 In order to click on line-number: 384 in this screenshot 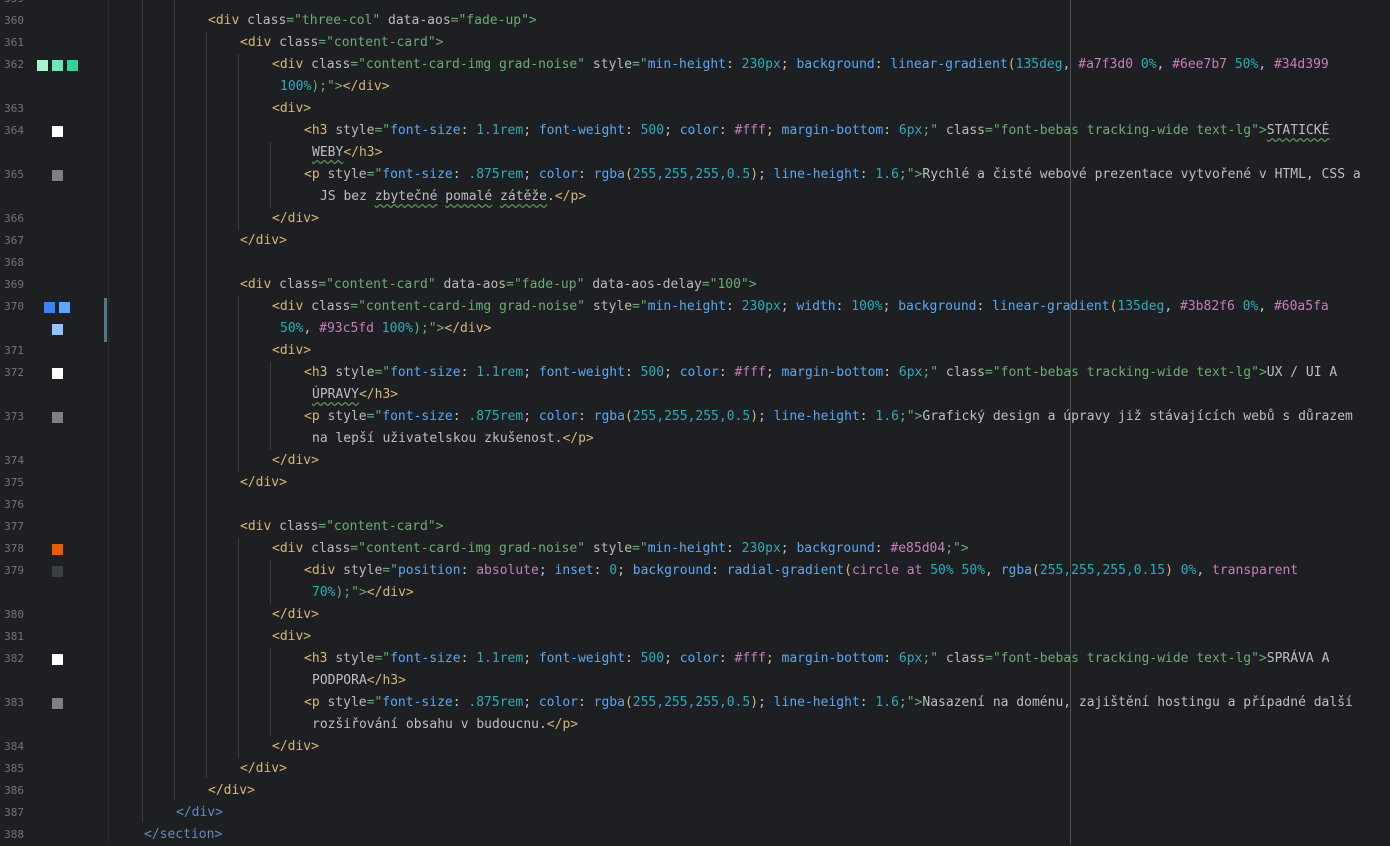, I will do `click(14, 746)`.